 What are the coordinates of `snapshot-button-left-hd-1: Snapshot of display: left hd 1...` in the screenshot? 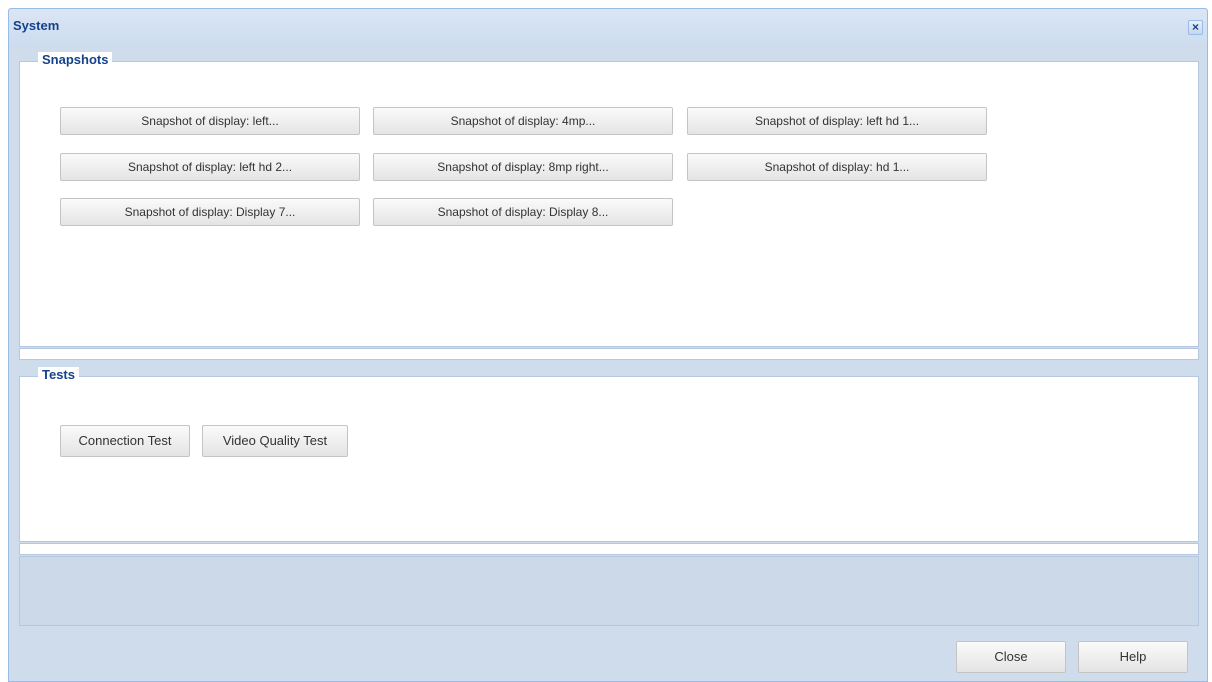 It's located at (837, 121).